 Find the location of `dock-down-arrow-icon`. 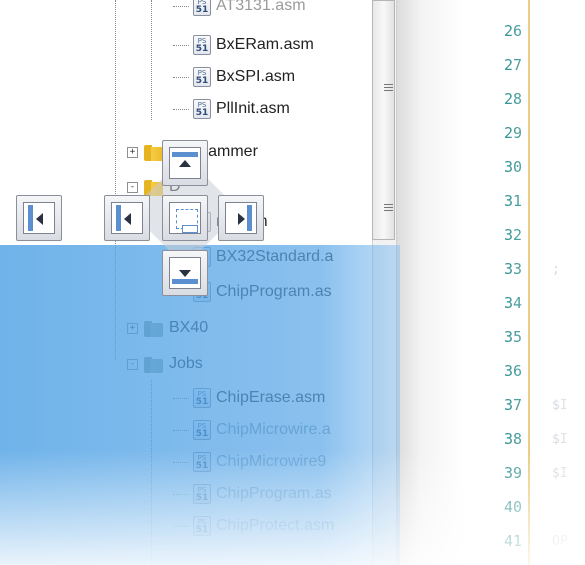

dock-down-arrow-icon is located at coordinates (185, 273).